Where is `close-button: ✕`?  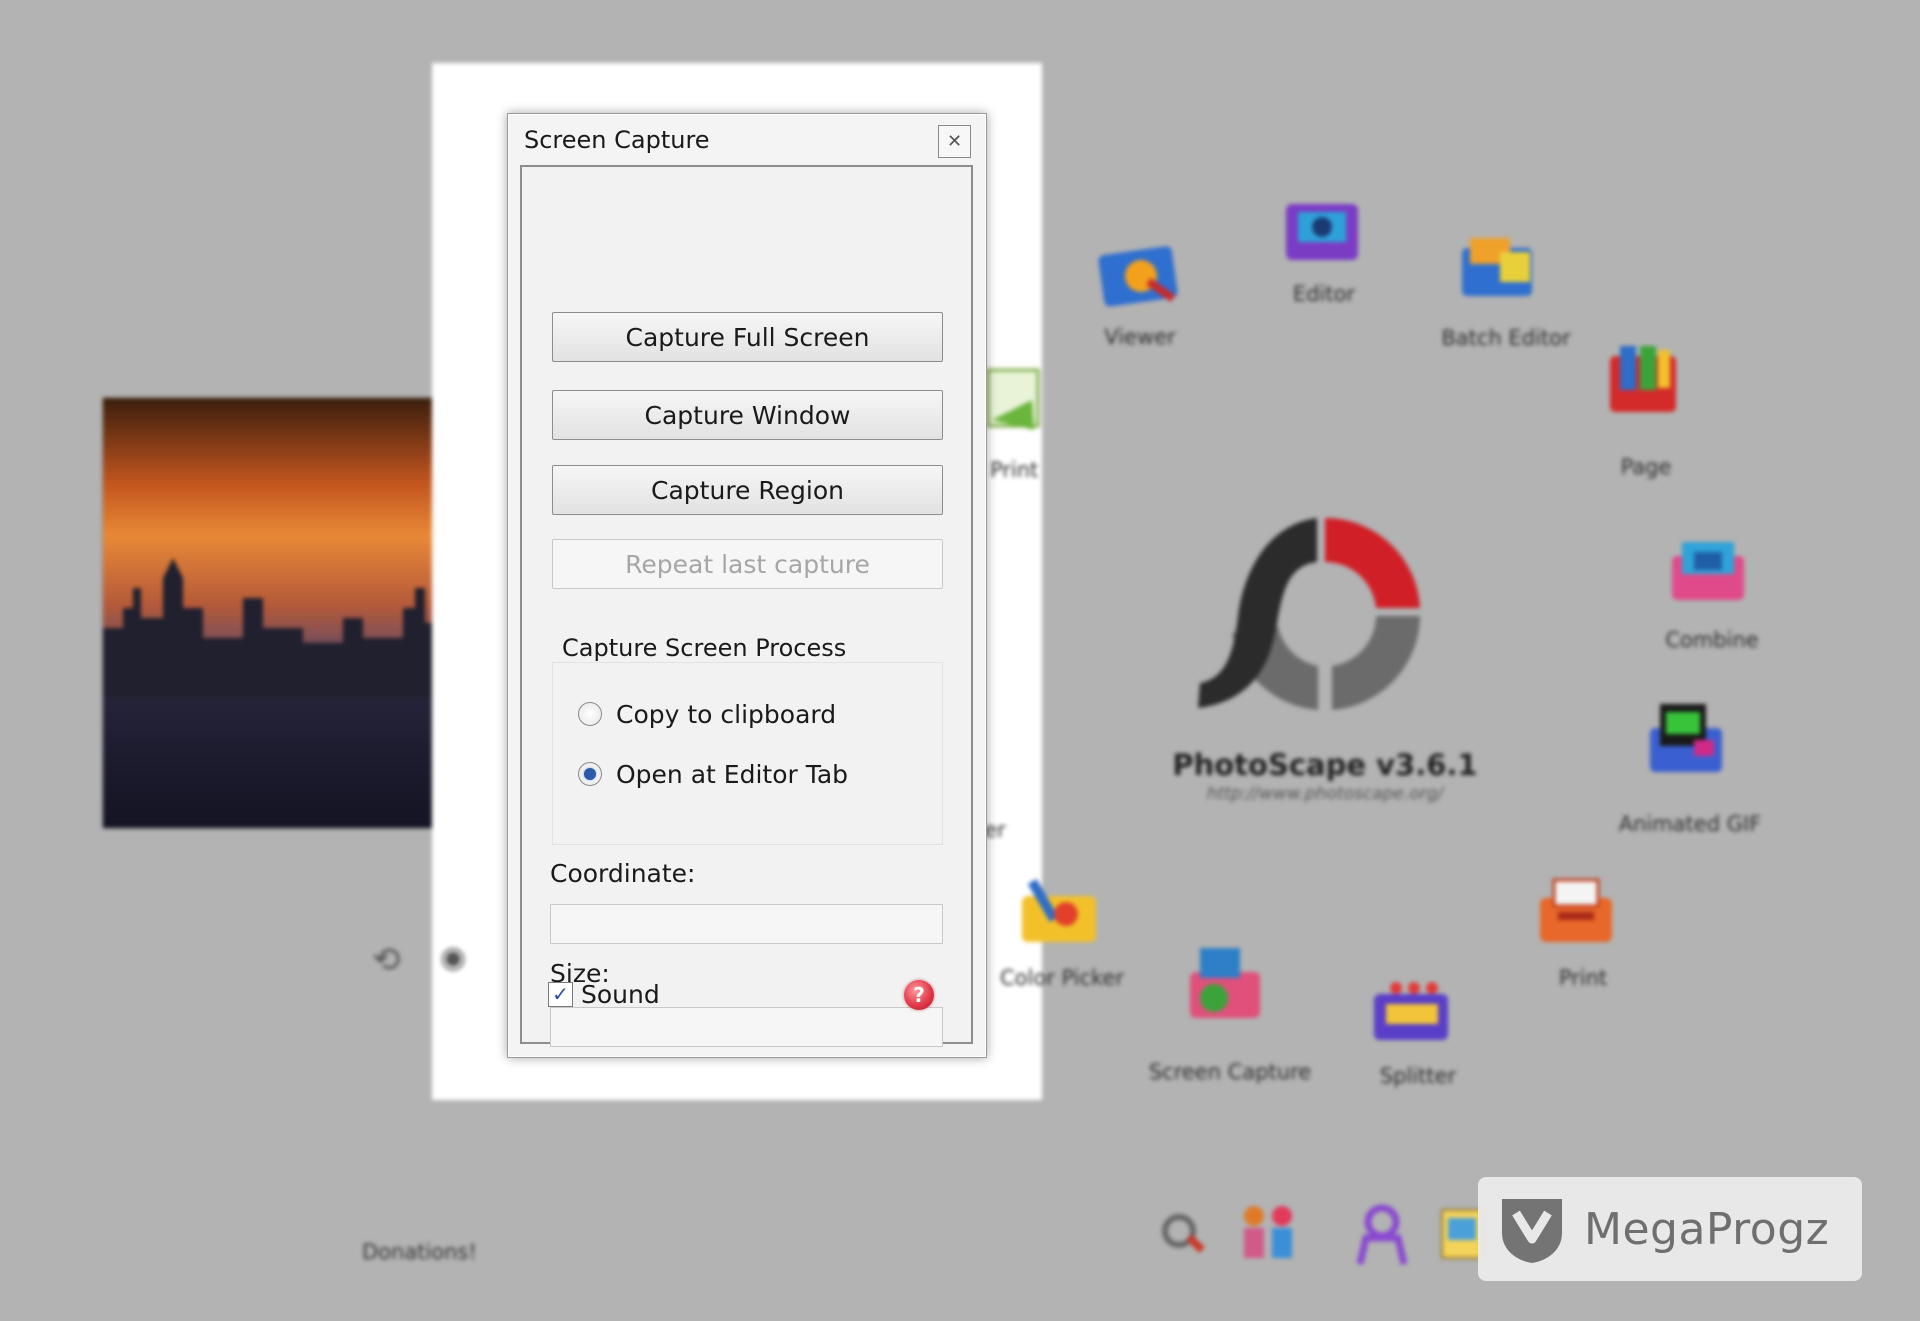
close-button: ✕ is located at coordinates (954, 141).